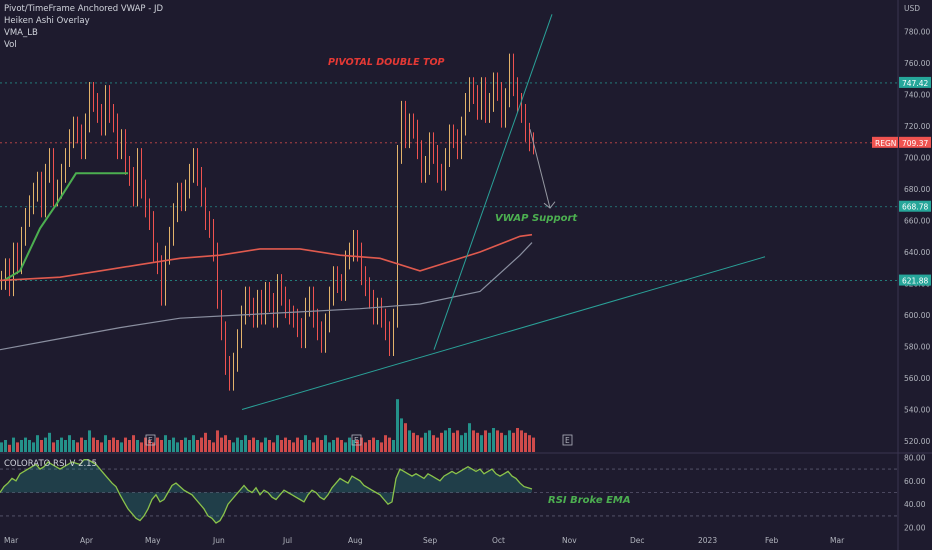  Describe the element at coordinates (915, 457) in the screenshot. I see `rsi-tick-label: 80.00` at that location.